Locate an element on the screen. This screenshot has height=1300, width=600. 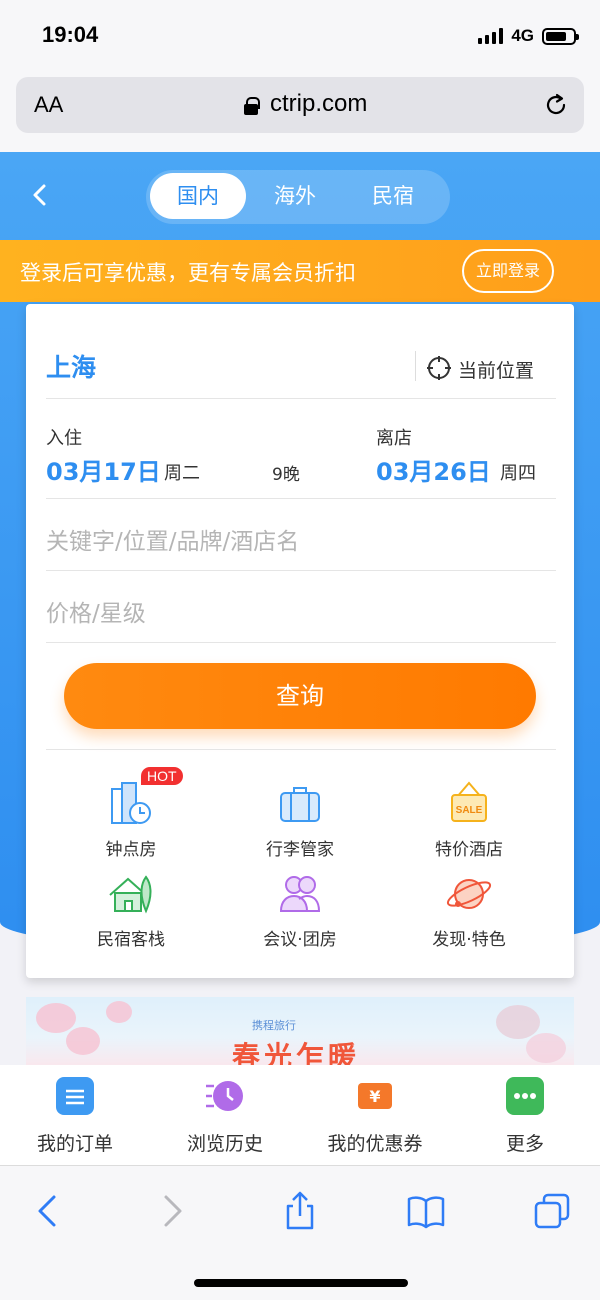
home-indicator is located at coordinates (301, 1283).